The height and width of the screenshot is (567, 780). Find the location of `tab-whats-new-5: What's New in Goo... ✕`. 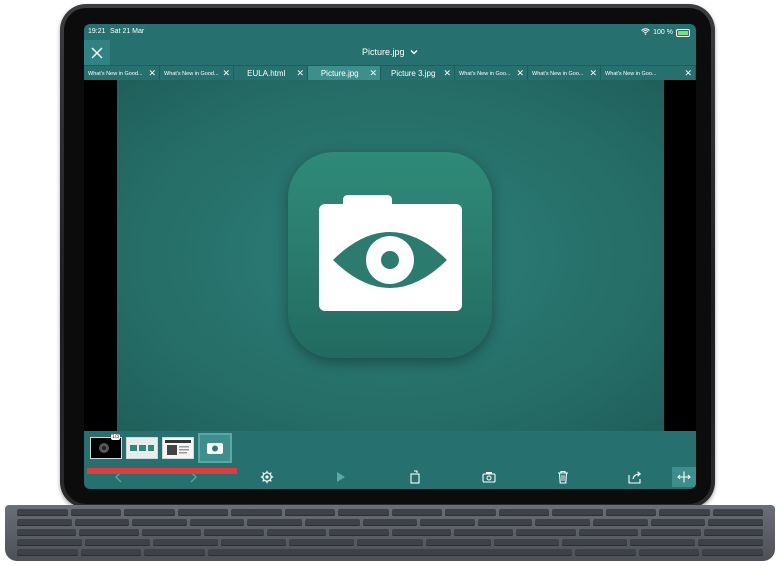

tab-whats-new-5: What's New in Goo... ✕ is located at coordinates (648, 73).